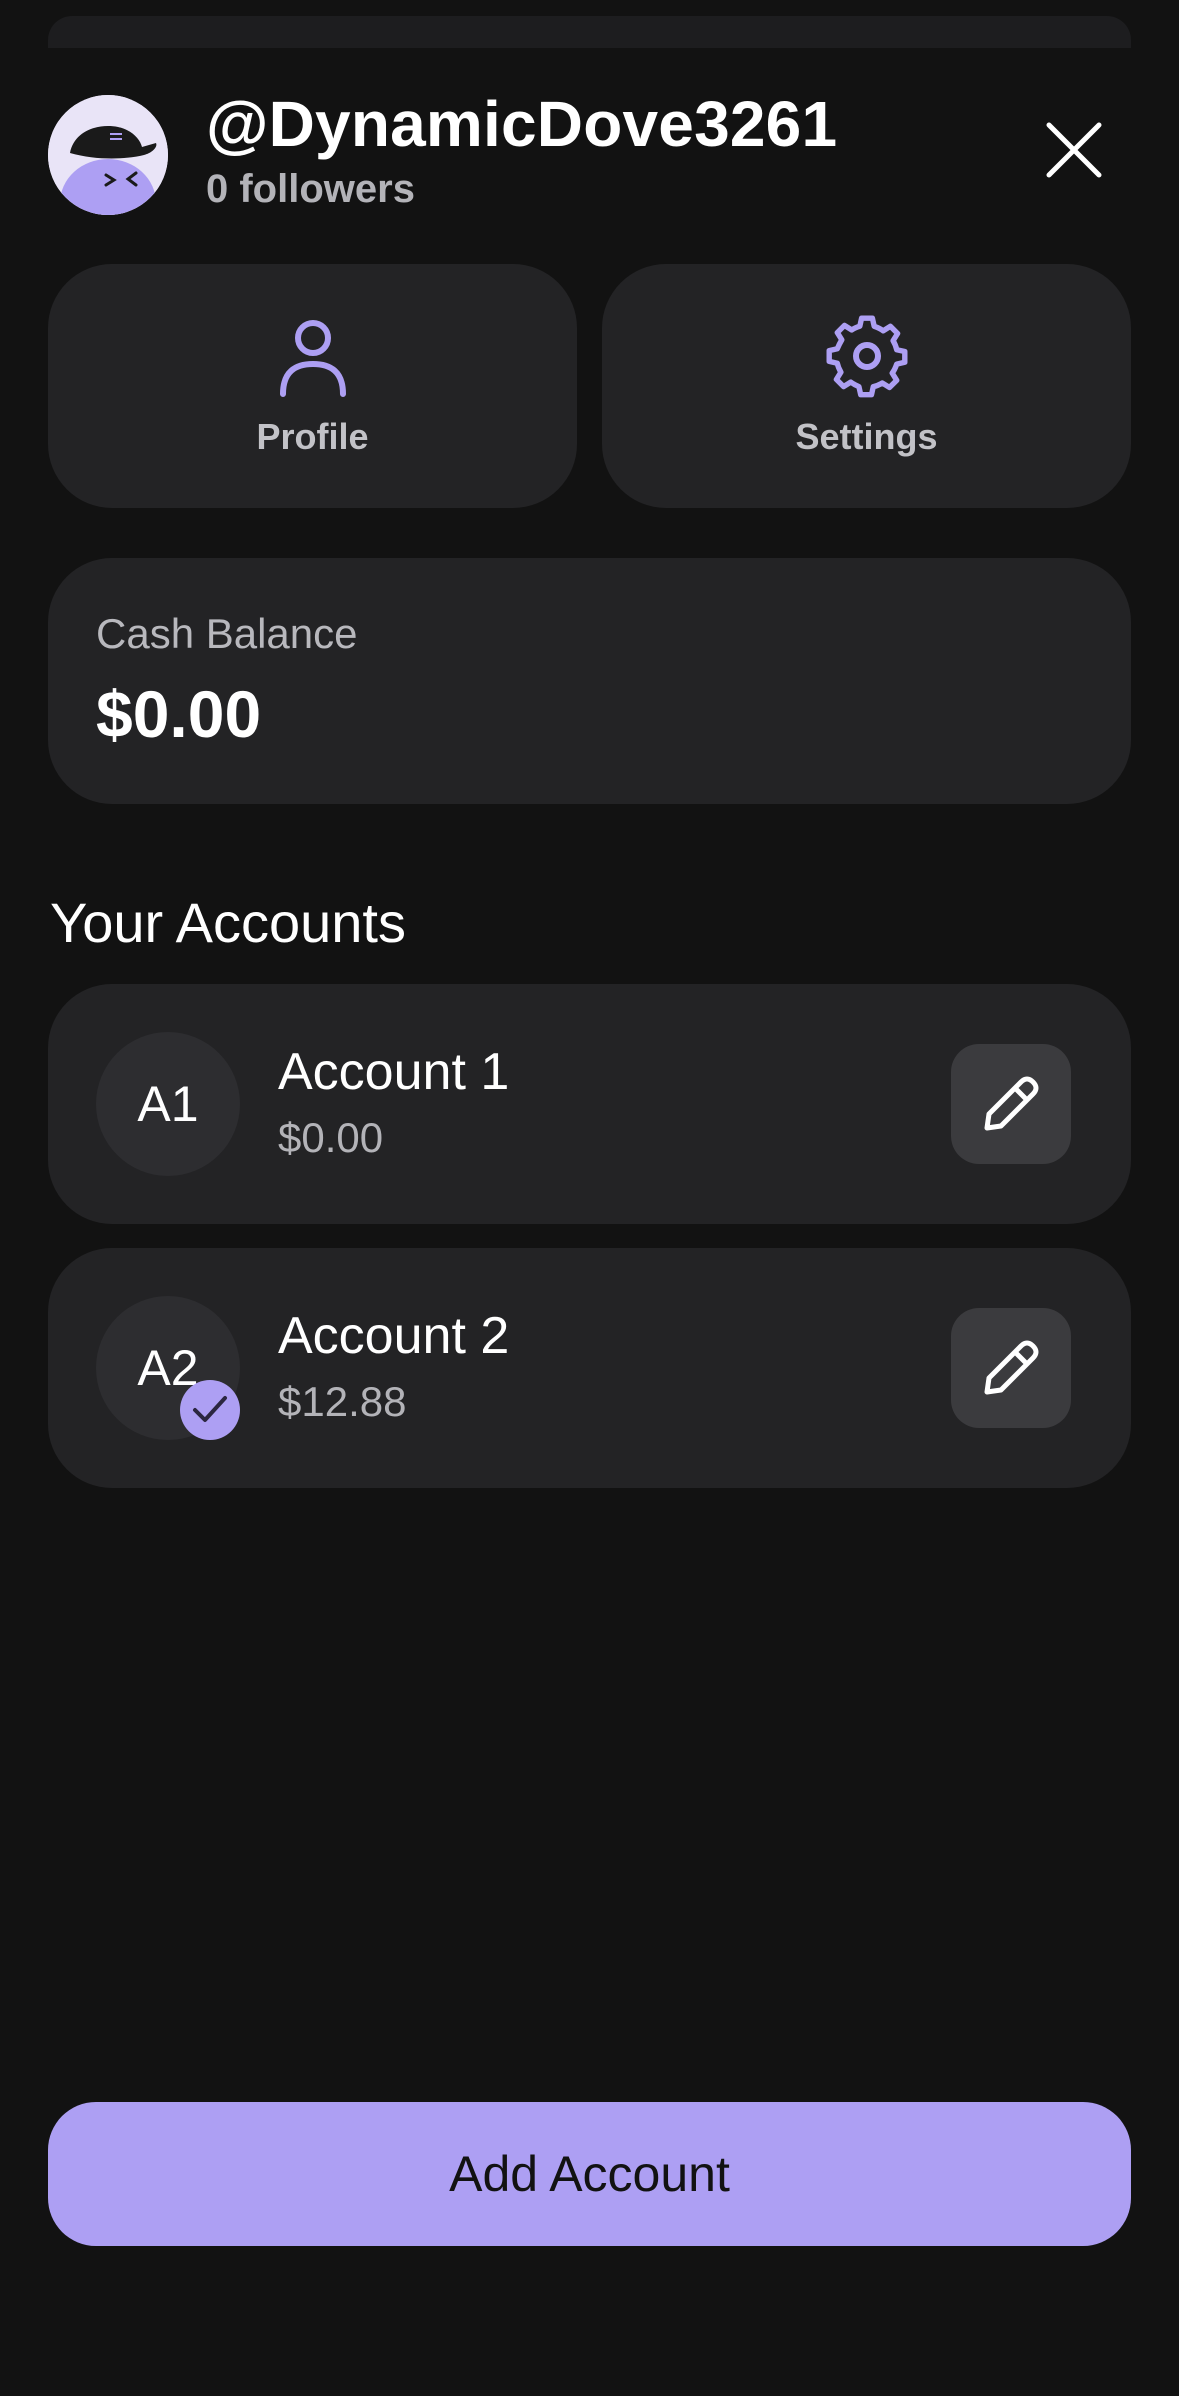  I want to click on cash-balance-card: Cash Balance $0.00, so click(589, 681).